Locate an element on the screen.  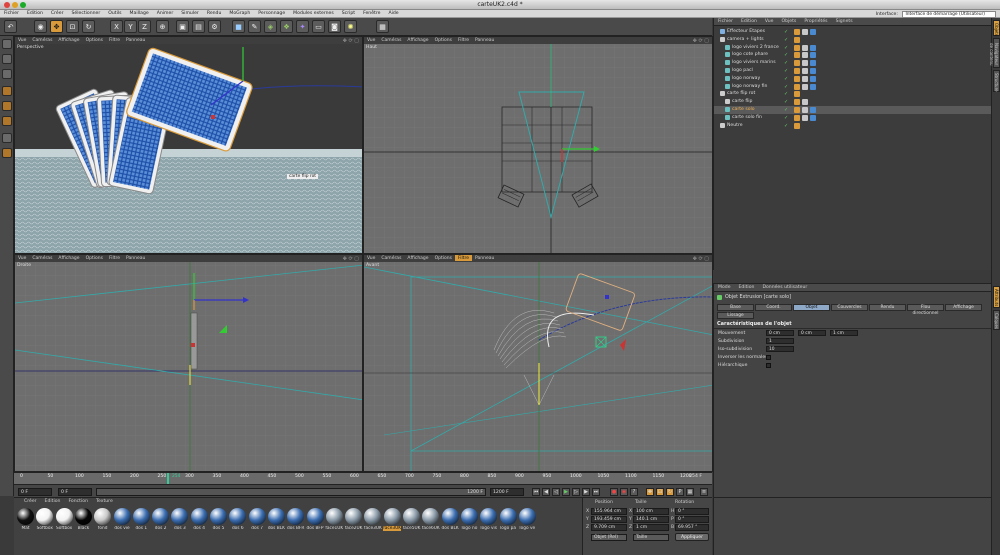
model-mode-icon is located at coordinates (7, 59).